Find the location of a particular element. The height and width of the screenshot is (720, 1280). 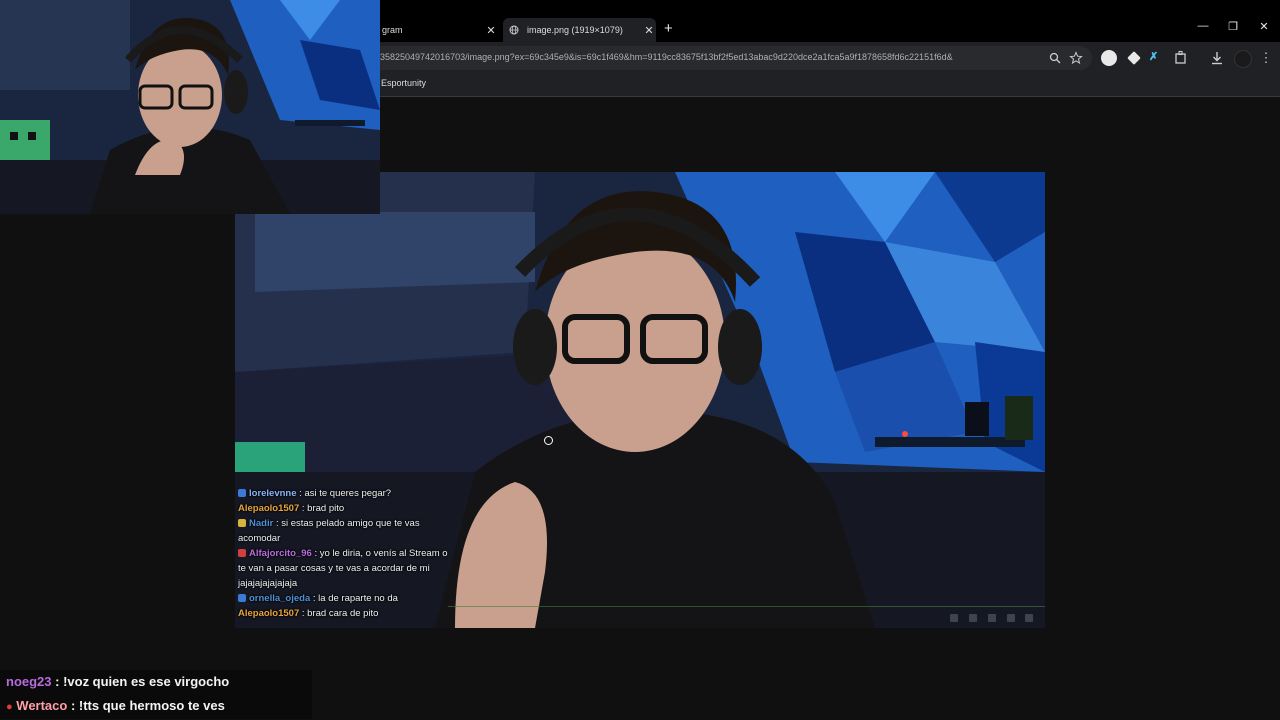

mouse-cursor-icon is located at coordinates (548, 440).